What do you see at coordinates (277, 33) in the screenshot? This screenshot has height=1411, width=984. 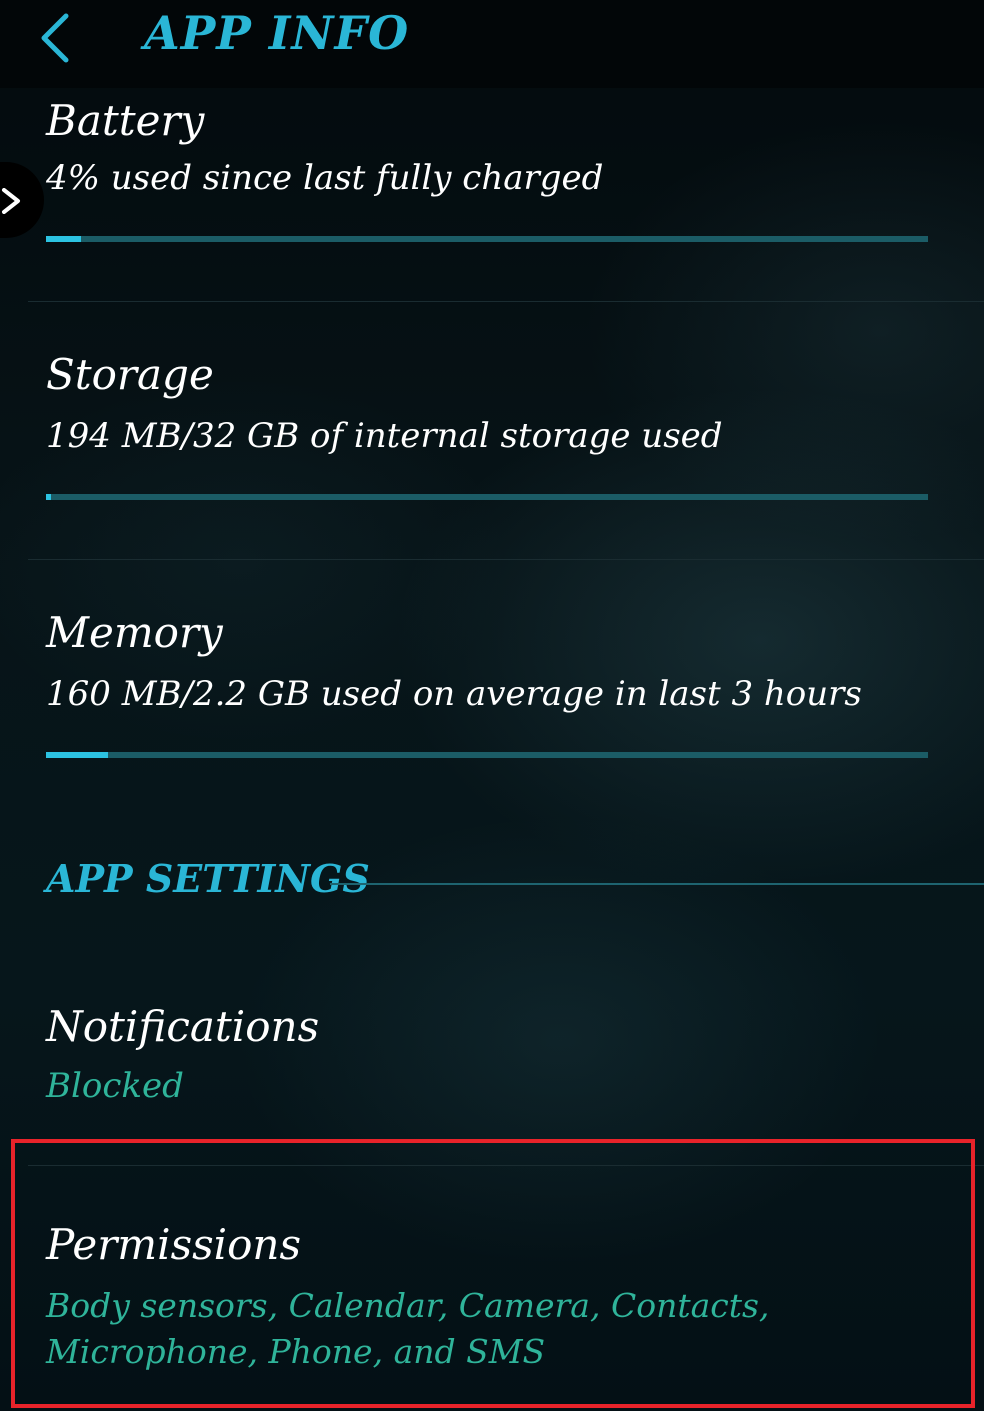 I see `page-title: APP INFO` at bounding box center [277, 33].